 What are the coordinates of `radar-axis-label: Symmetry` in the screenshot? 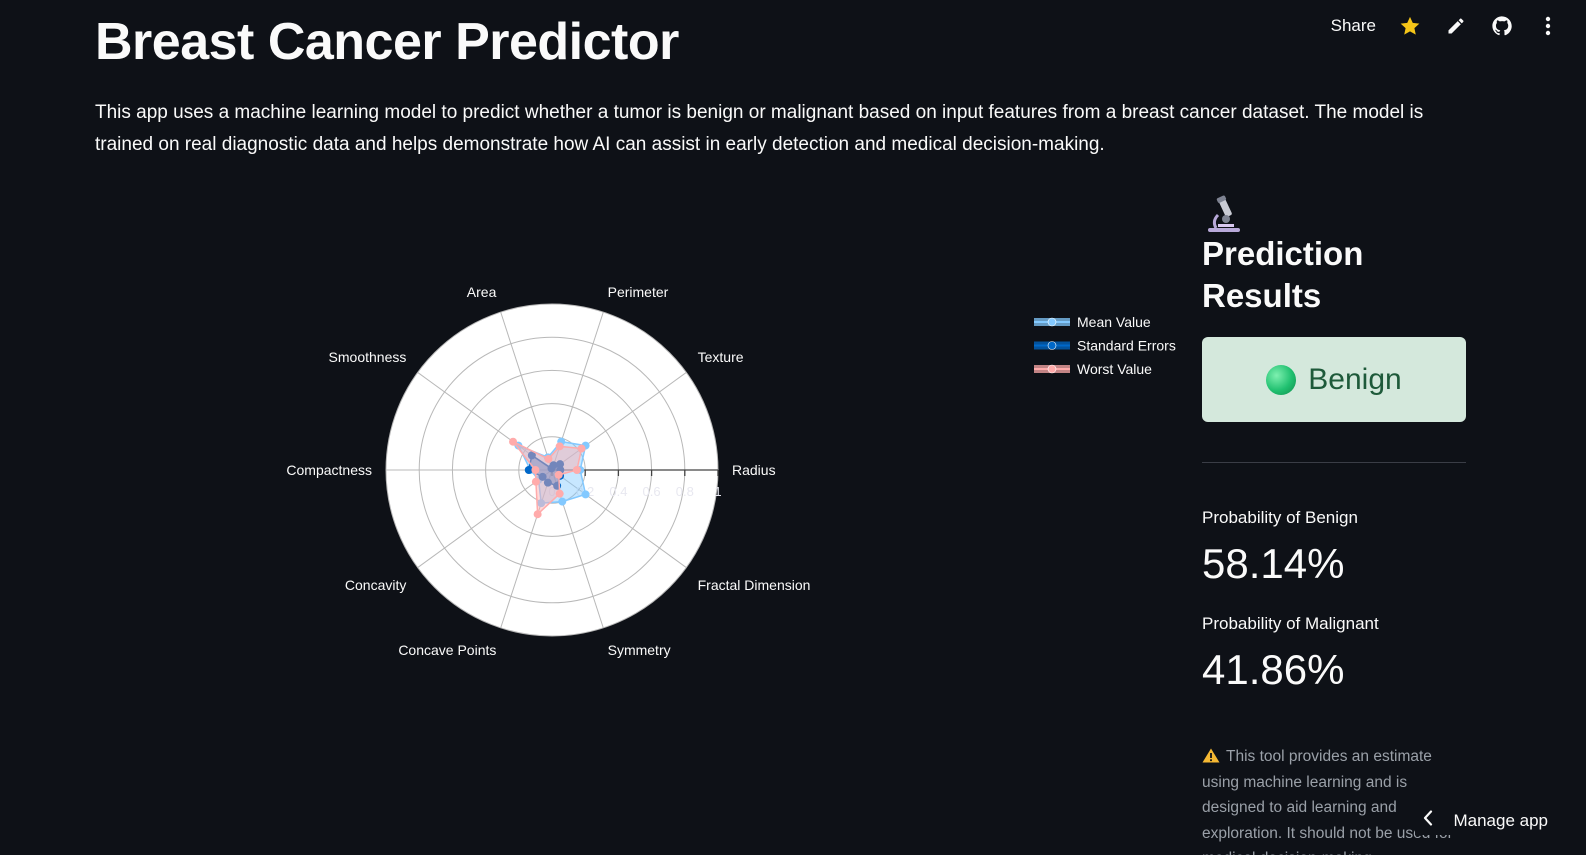 It's located at (639, 650).